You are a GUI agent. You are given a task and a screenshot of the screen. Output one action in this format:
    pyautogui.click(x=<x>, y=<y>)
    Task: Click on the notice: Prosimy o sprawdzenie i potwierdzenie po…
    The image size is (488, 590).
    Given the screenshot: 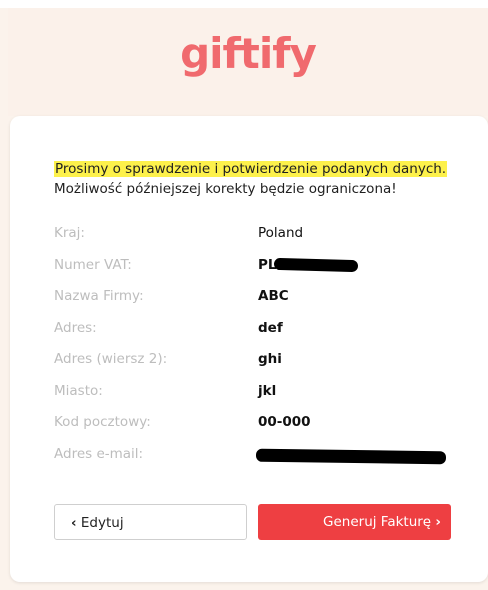 What is the action you would take?
    pyautogui.click(x=264, y=178)
    